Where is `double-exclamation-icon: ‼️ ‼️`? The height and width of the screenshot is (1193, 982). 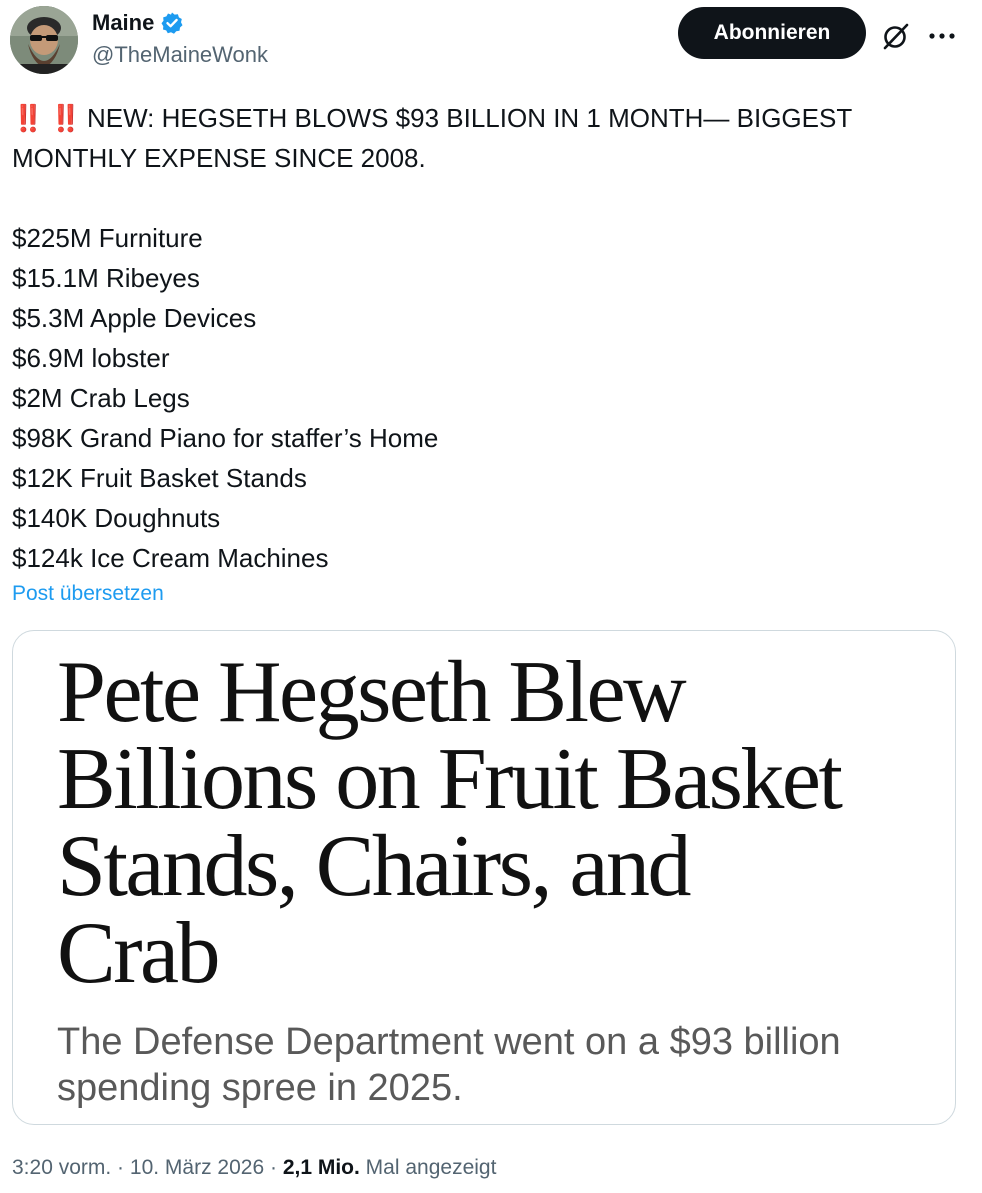 double-exclamation-icon: ‼️ ‼️ is located at coordinates (47, 118).